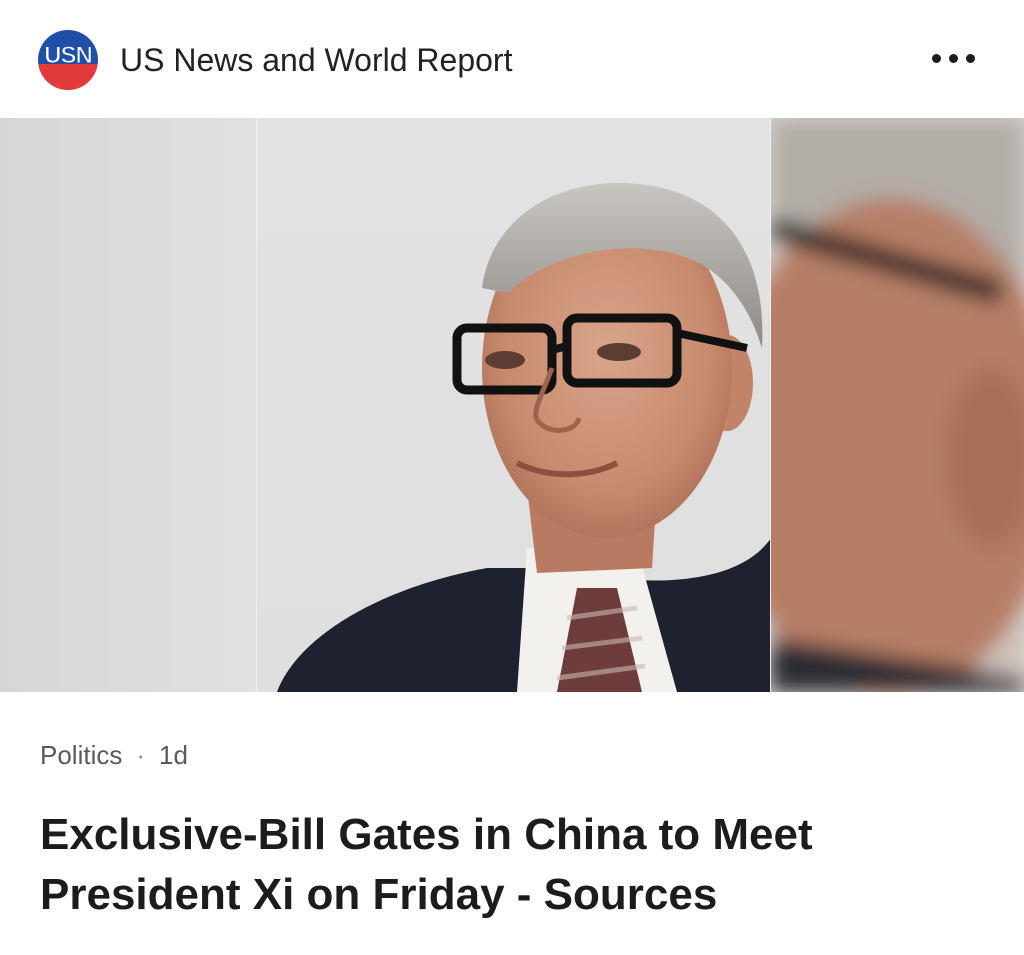  I want to click on article-meta: Politics · 1d, so click(114, 755).